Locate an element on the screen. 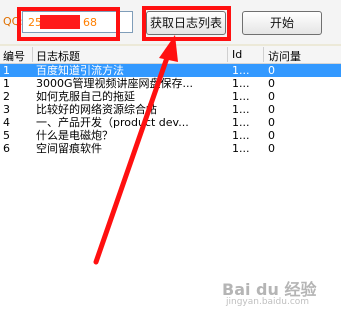 The height and width of the screenshot is (326, 341). baidu-watermark-url: jingyan.baidu.com is located at coordinates (268, 302).